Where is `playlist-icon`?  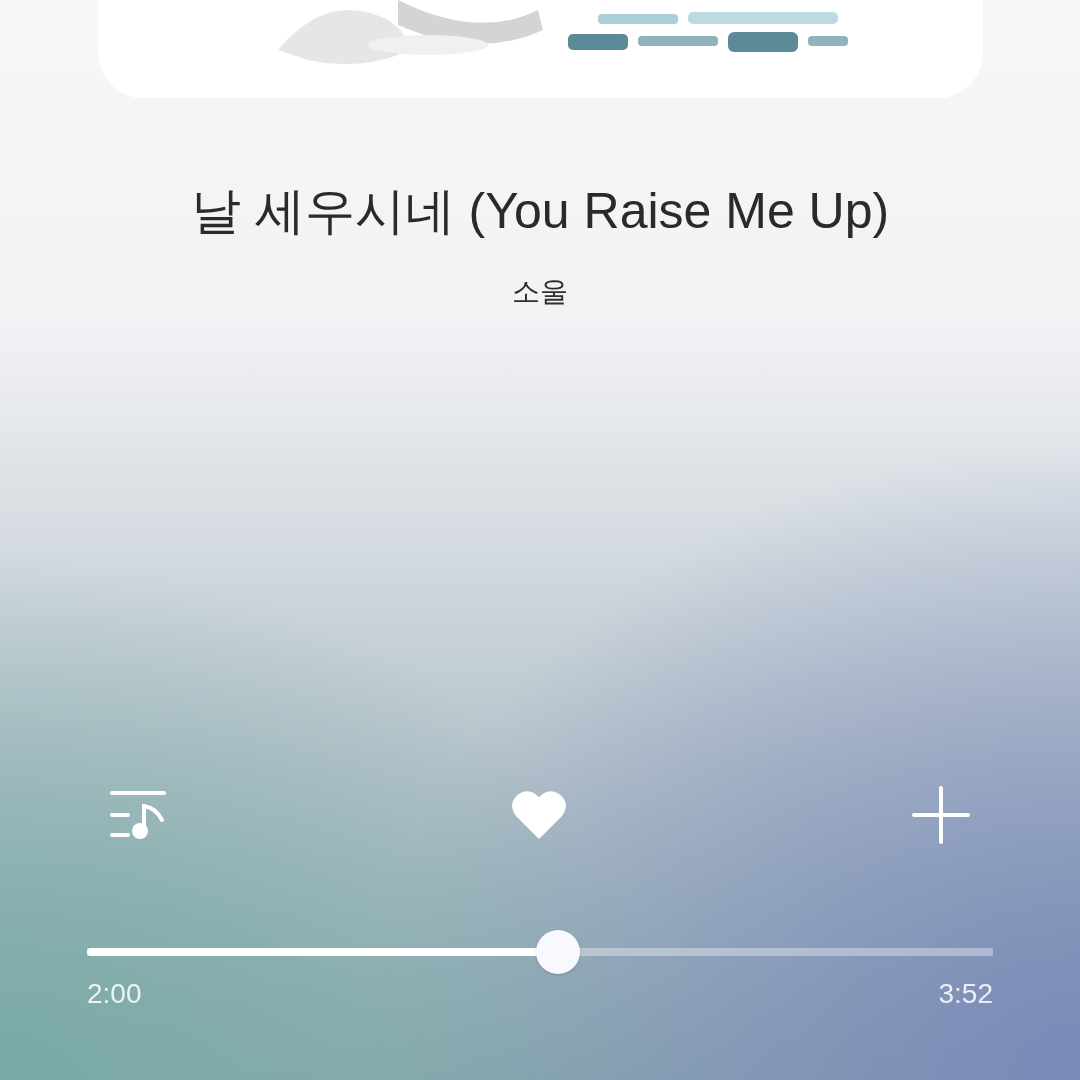 playlist-icon is located at coordinates (138, 815).